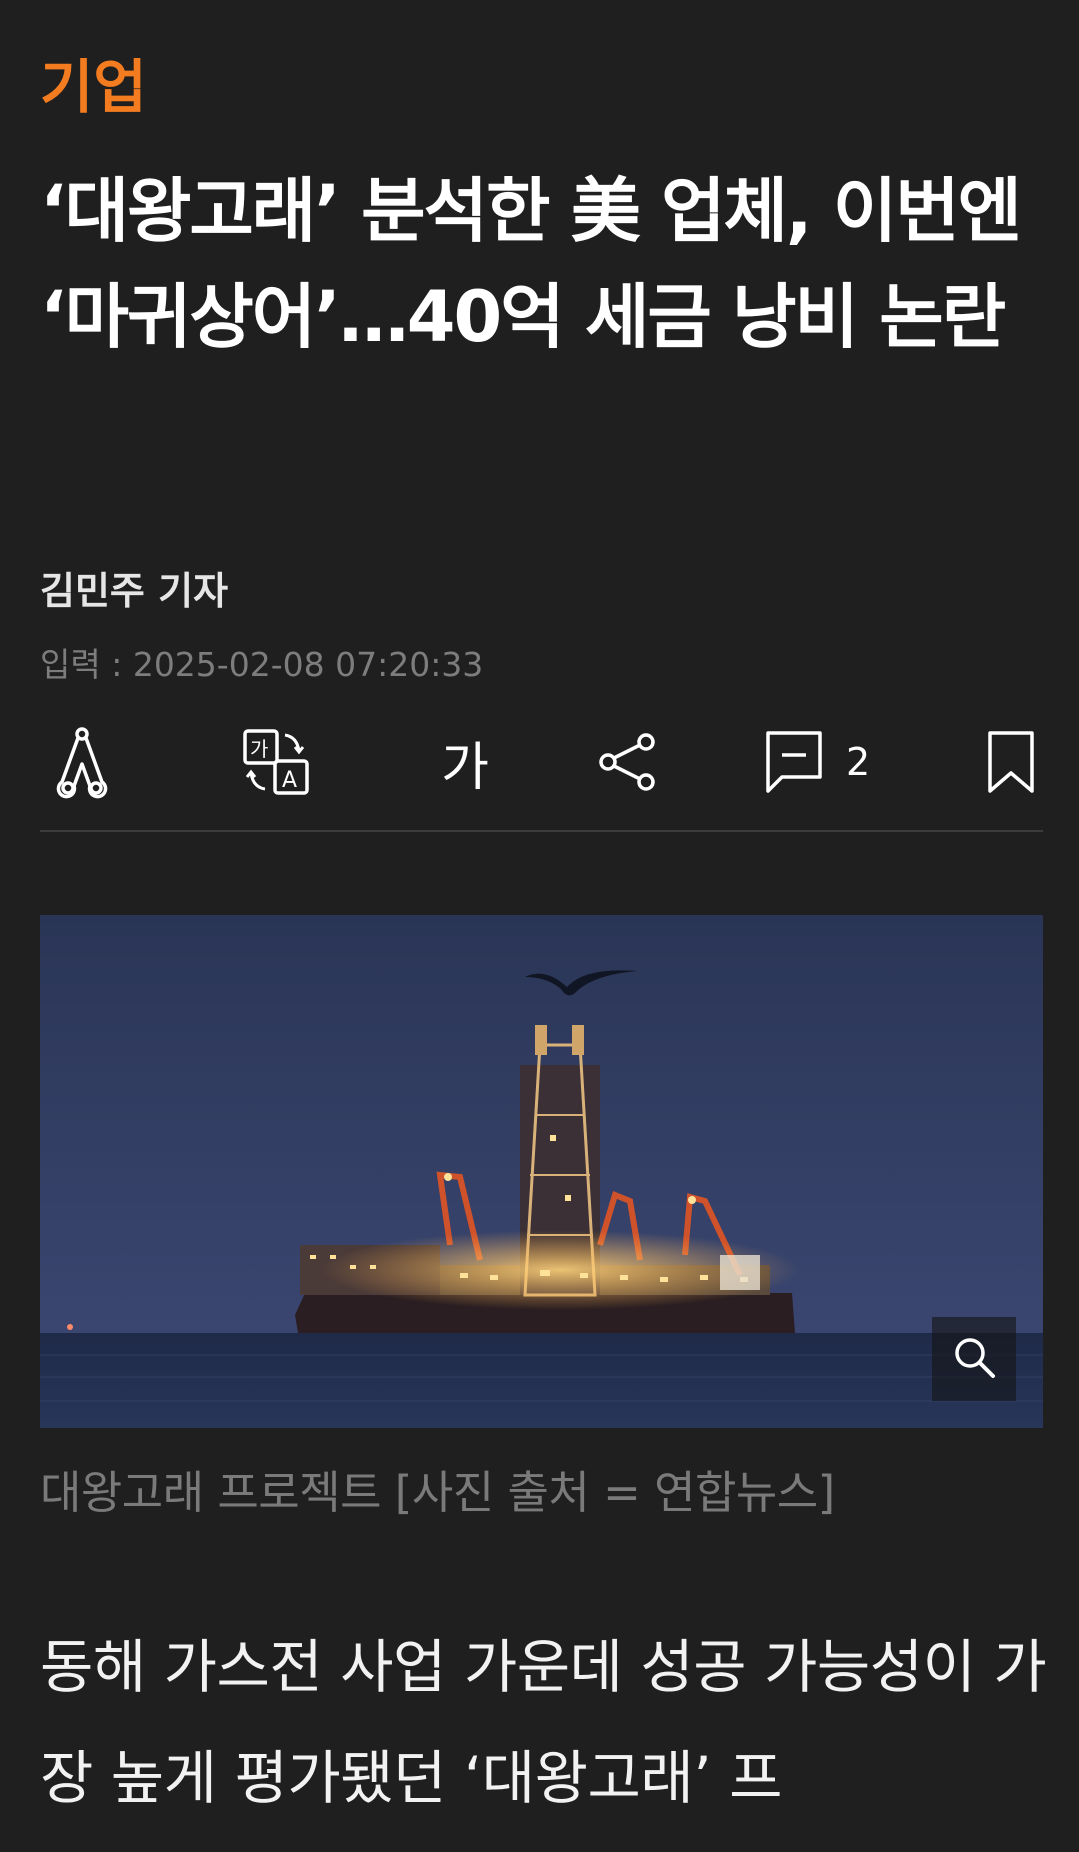 This screenshot has height=1852, width=1079. I want to click on text-size-button: 가, so click(465, 762).